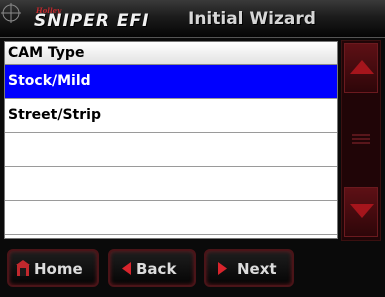 The height and width of the screenshot is (297, 385). What do you see at coordinates (11, 13) in the screenshot?
I see `crosshair-icon` at bounding box center [11, 13].